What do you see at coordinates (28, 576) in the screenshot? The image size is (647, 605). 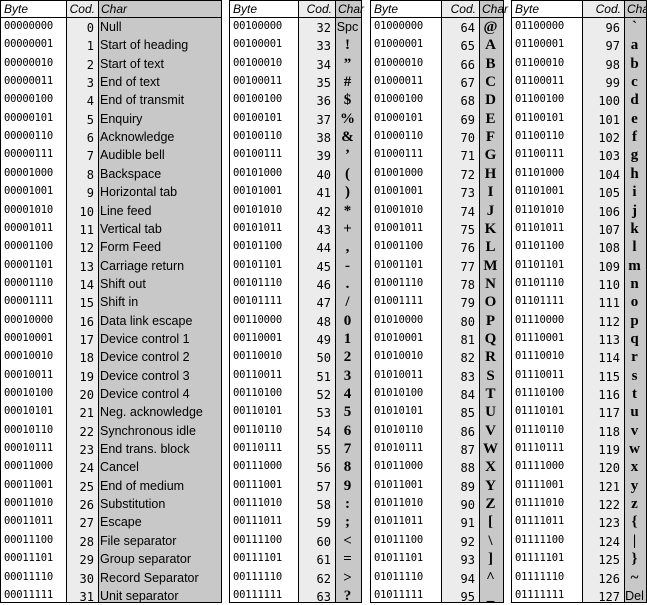 I see `byte-value: 00011110` at bounding box center [28, 576].